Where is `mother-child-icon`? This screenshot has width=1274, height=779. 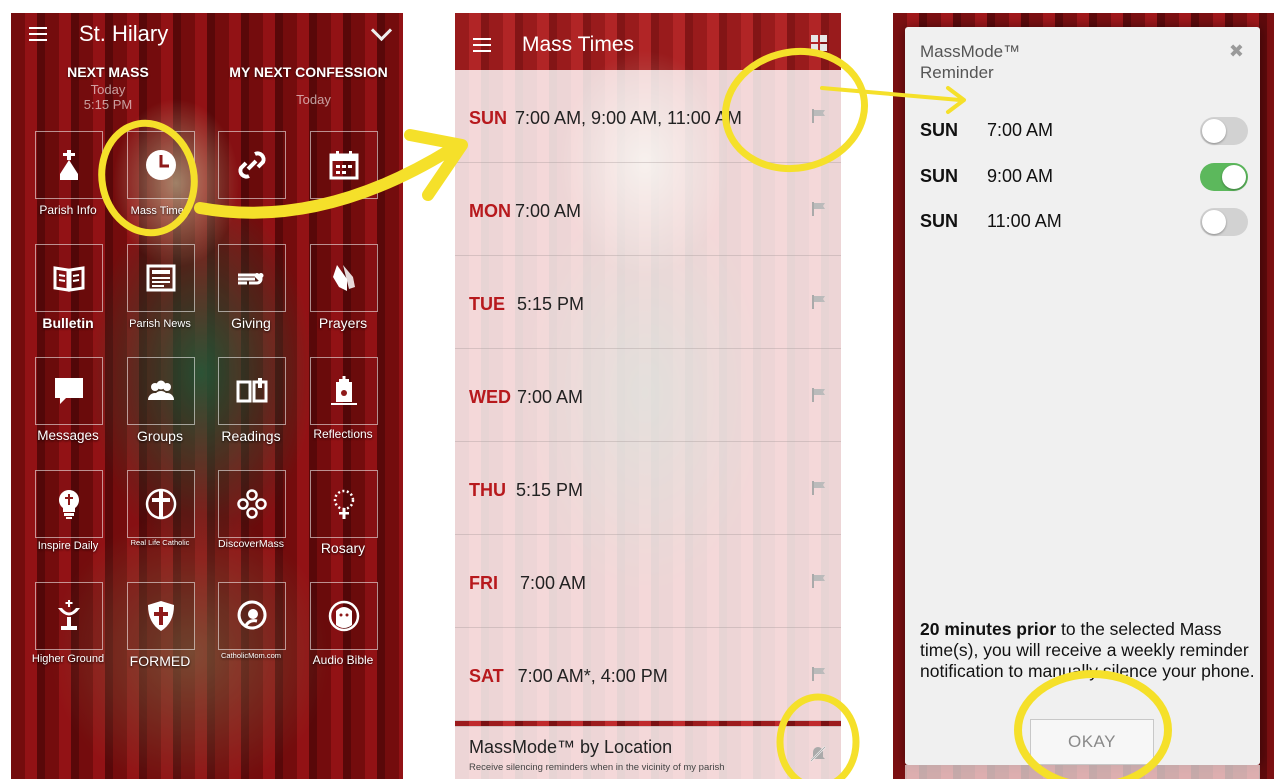 mother-child-icon is located at coordinates (252, 615).